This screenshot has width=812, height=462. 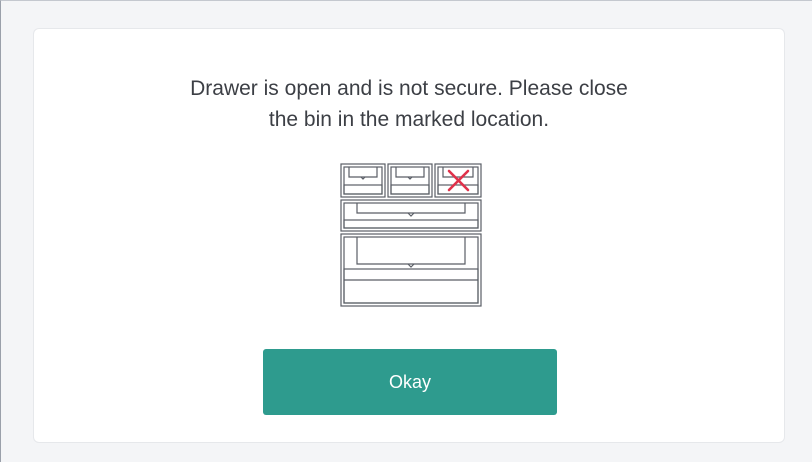 I want to click on drawer-cabinet-icon, so click(x=411, y=235).